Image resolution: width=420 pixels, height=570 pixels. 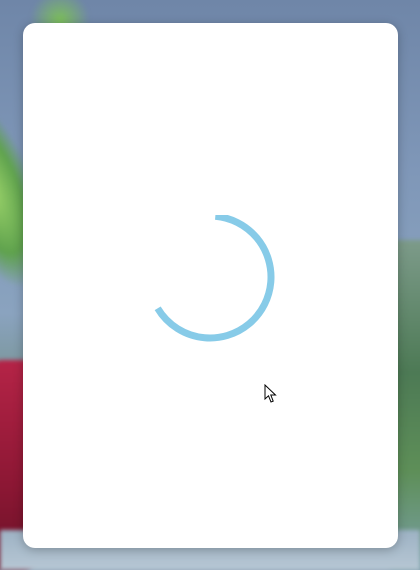 I want to click on mouse-pointer-icon, so click(x=270, y=393).